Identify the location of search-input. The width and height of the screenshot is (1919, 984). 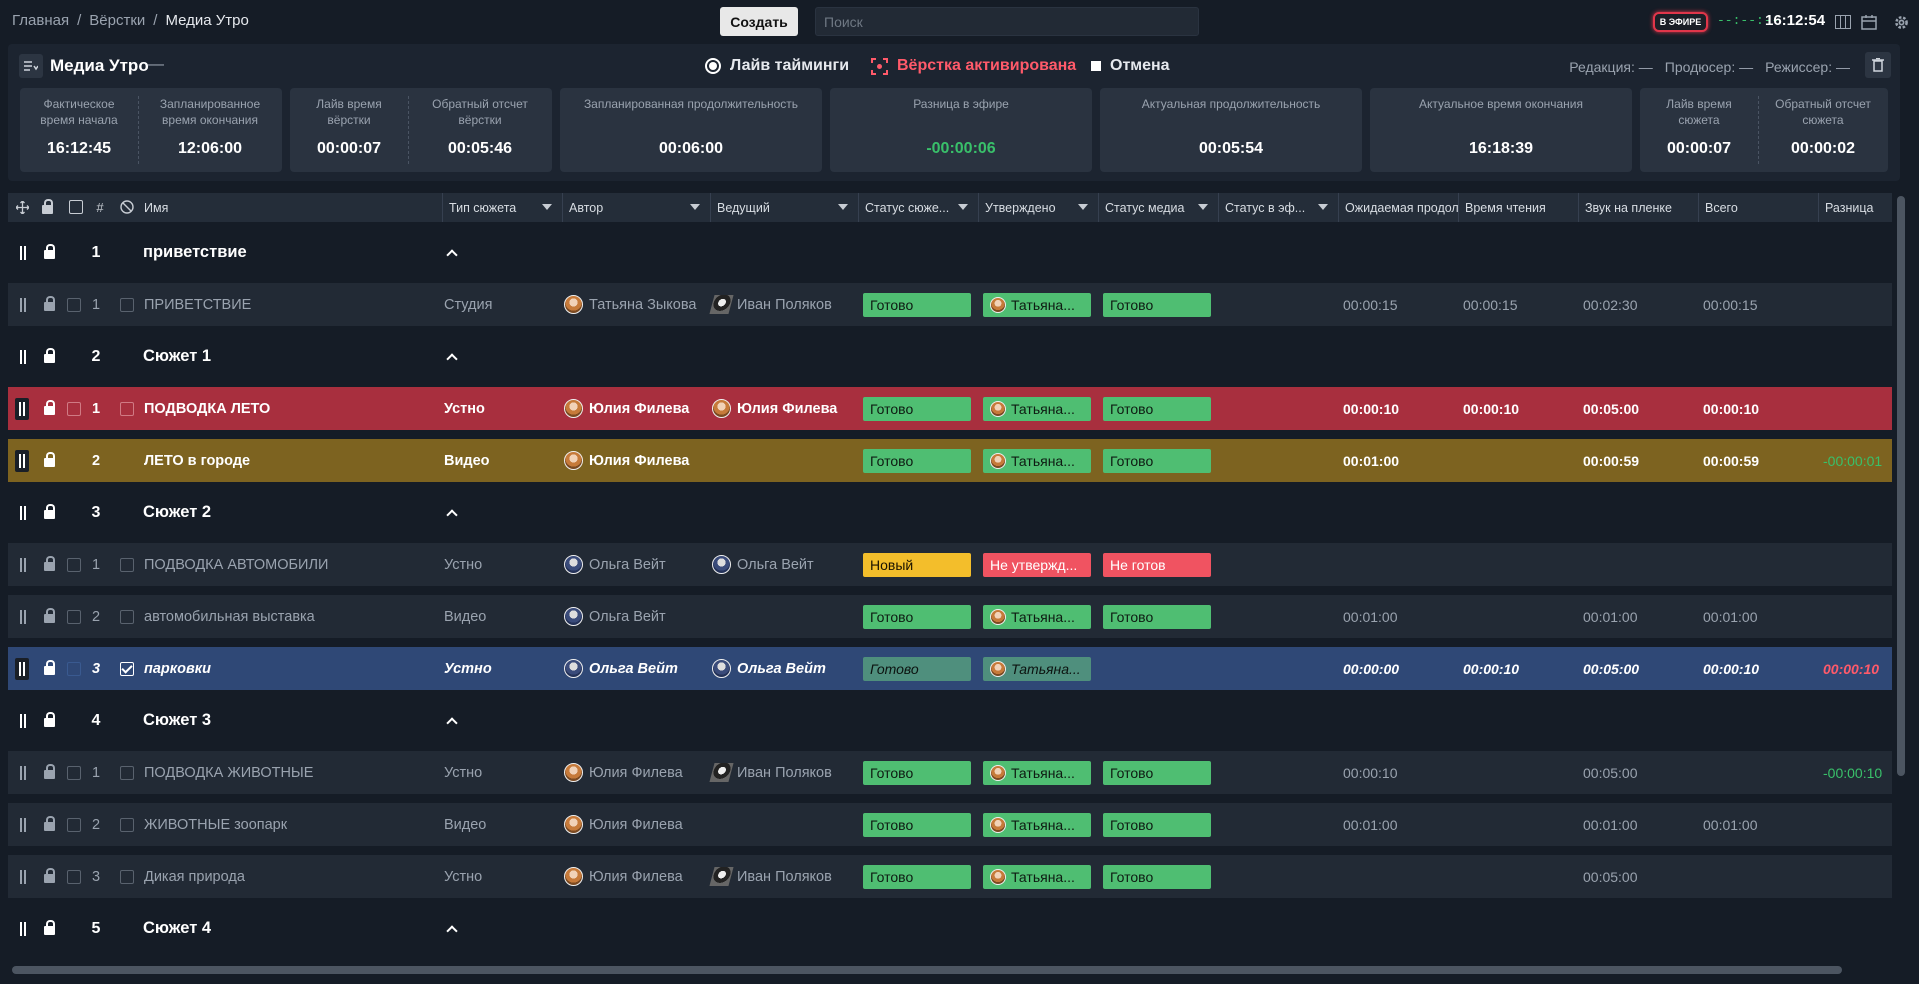
(1007, 21).